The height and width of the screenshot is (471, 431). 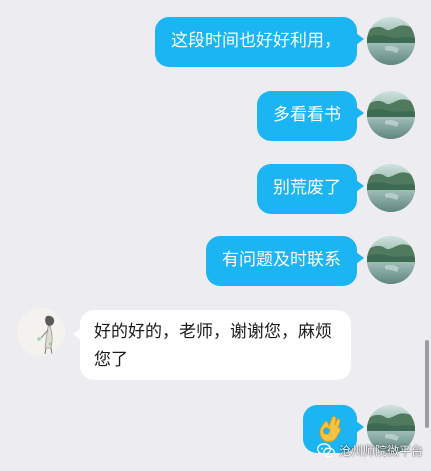 What do you see at coordinates (310, 116) in the screenshot?
I see `outgoing-message-bubble: 多看看书` at bounding box center [310, 116].